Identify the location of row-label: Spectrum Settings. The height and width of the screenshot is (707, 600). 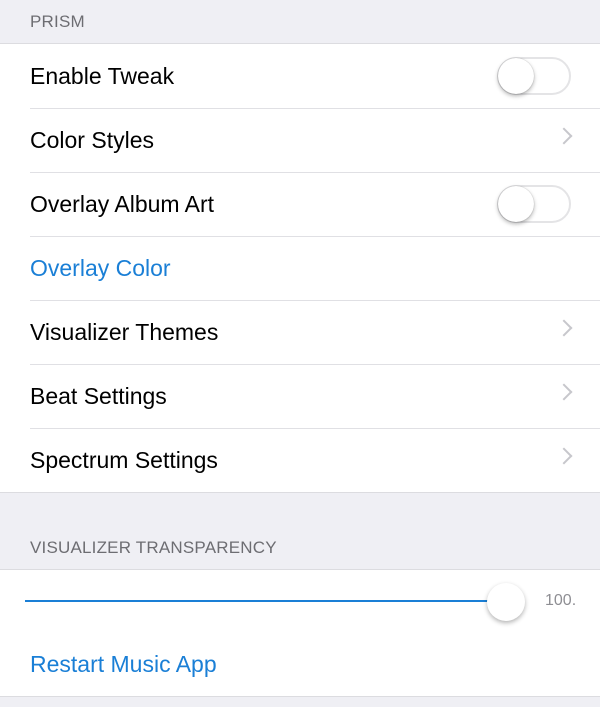
(124, 459).